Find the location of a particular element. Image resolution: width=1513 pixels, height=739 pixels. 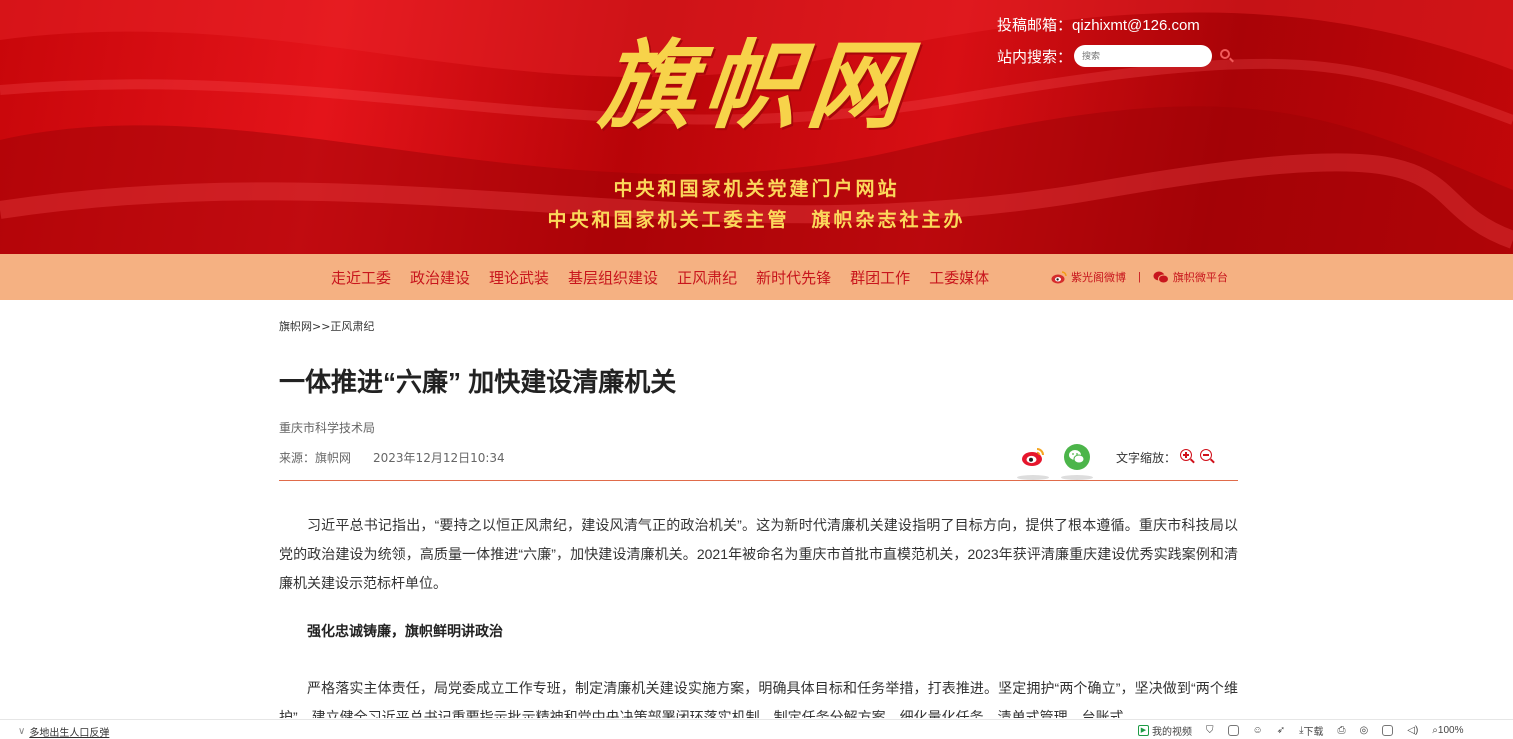

volume-icon: ◁) is located at coordinates (1412, 730).